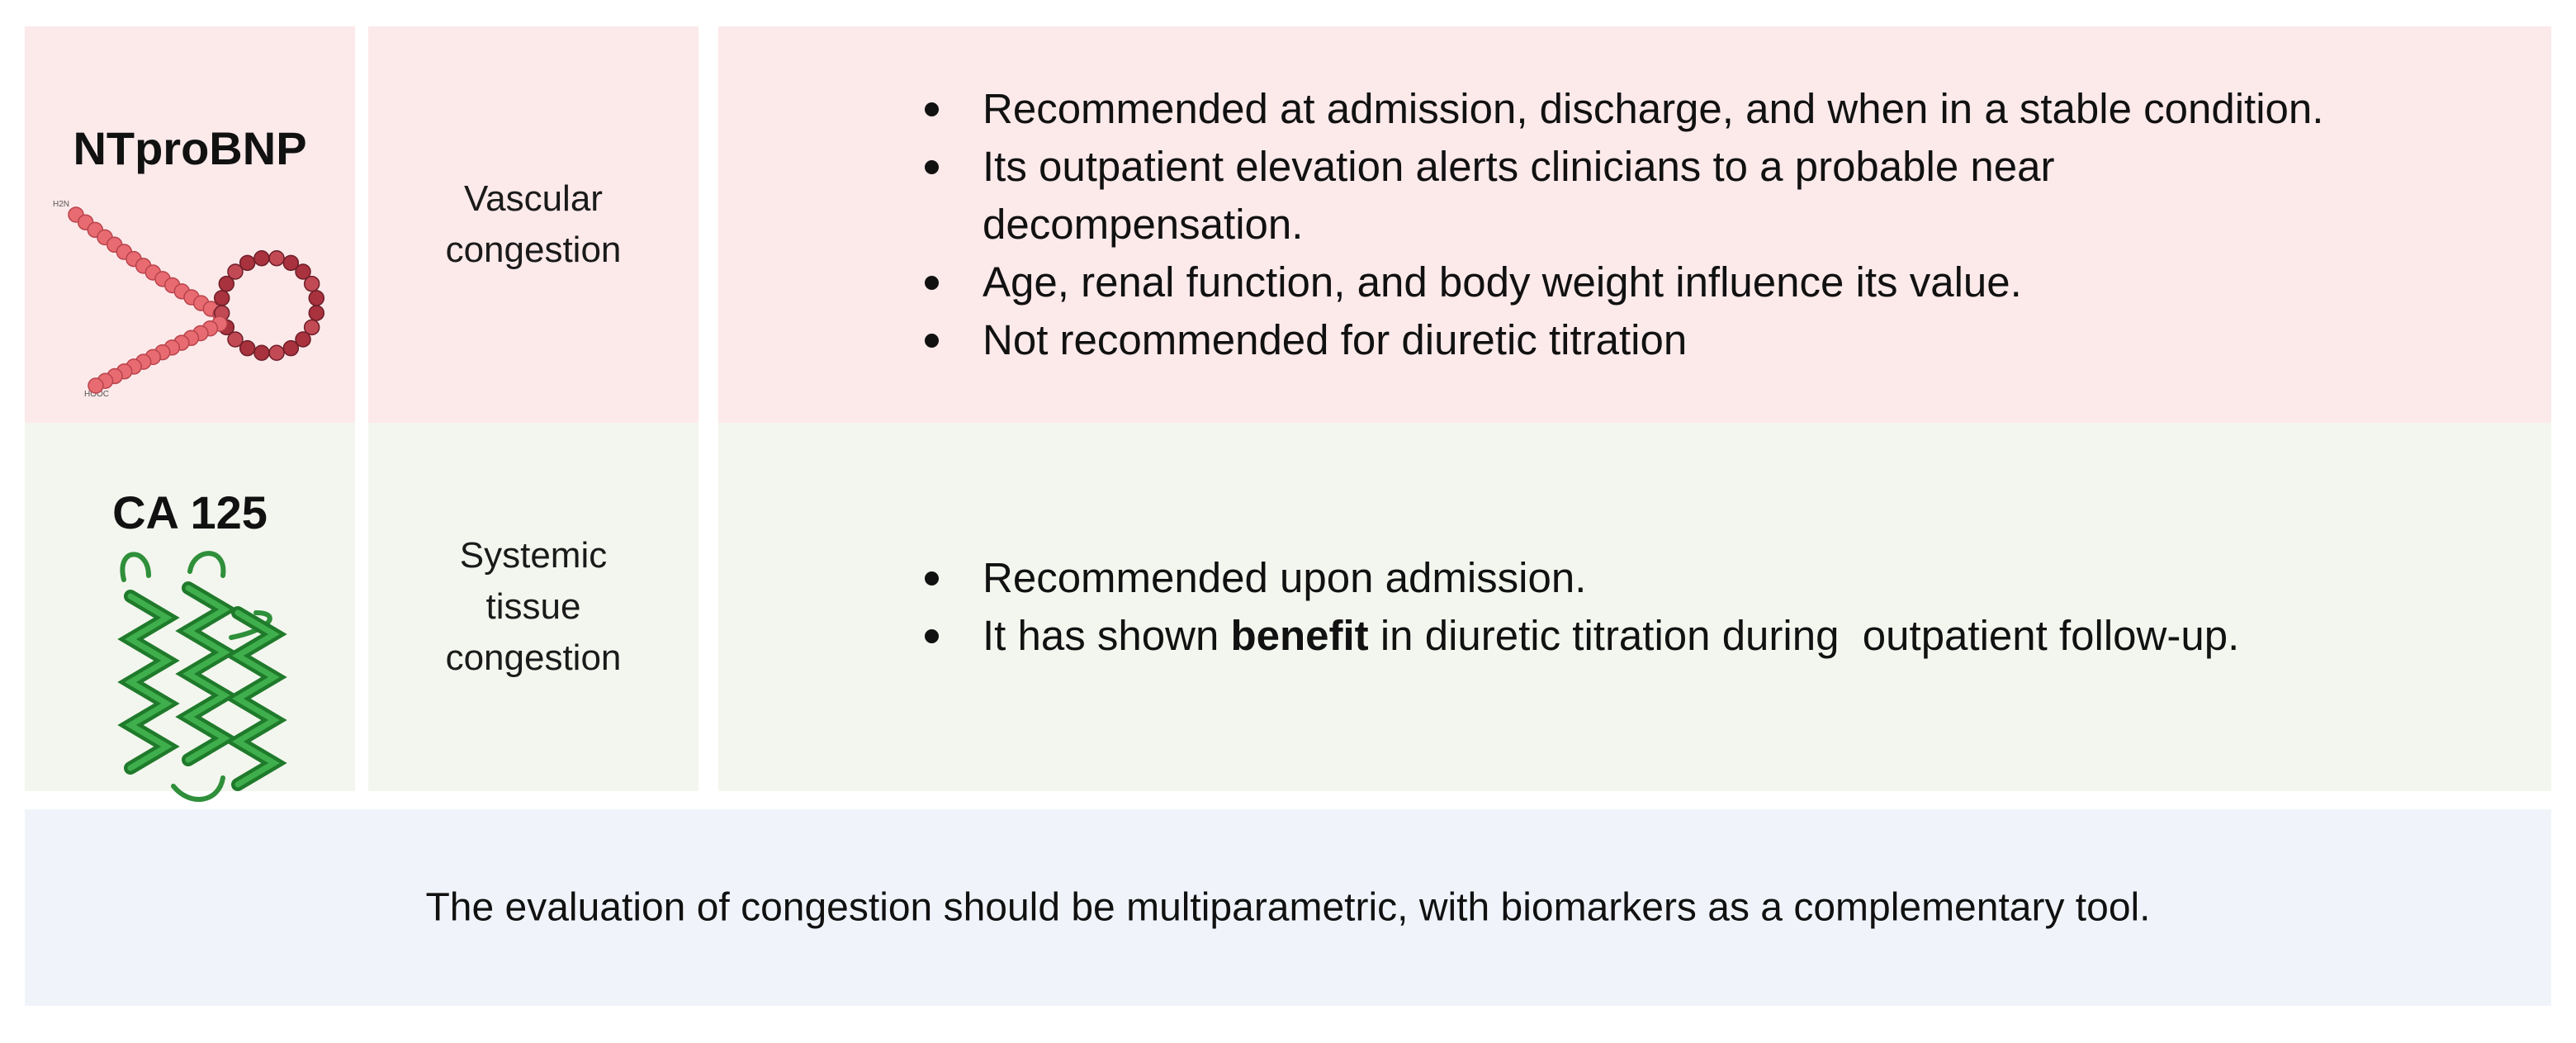 This screenshot has height=1043, width=2576. Describe the element at coordinates (61, 205) in the screenshot. I see `n-terminus-label: H2N` at that location.